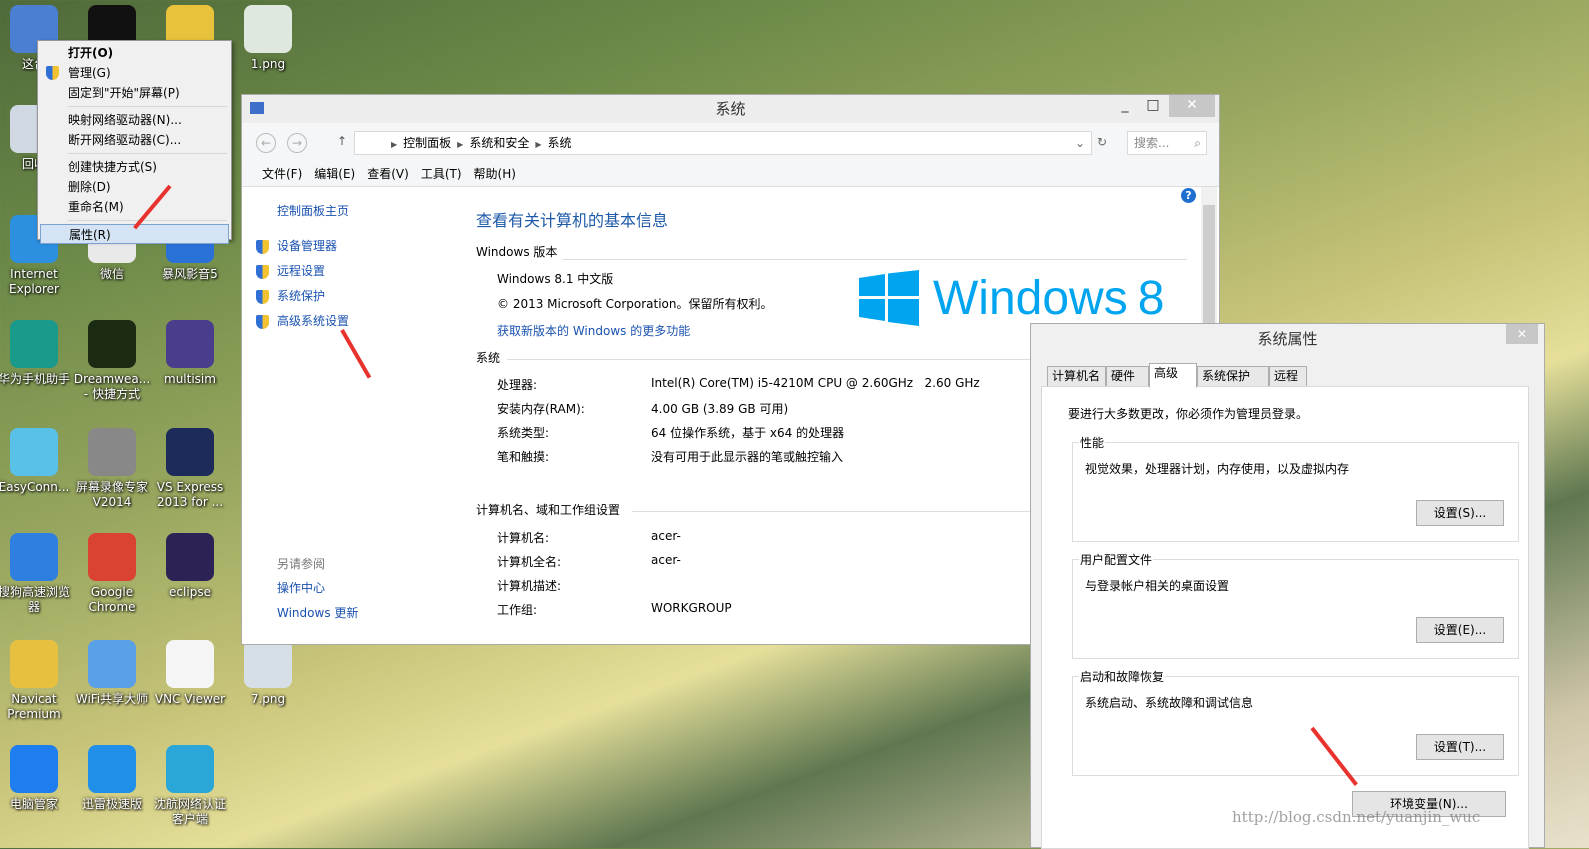 The height and width of the screenshot is (849, 1589). Describe the element at coordinates (747, 589) in the screenshot. I see `info-row: 计算机描述:` at that location.